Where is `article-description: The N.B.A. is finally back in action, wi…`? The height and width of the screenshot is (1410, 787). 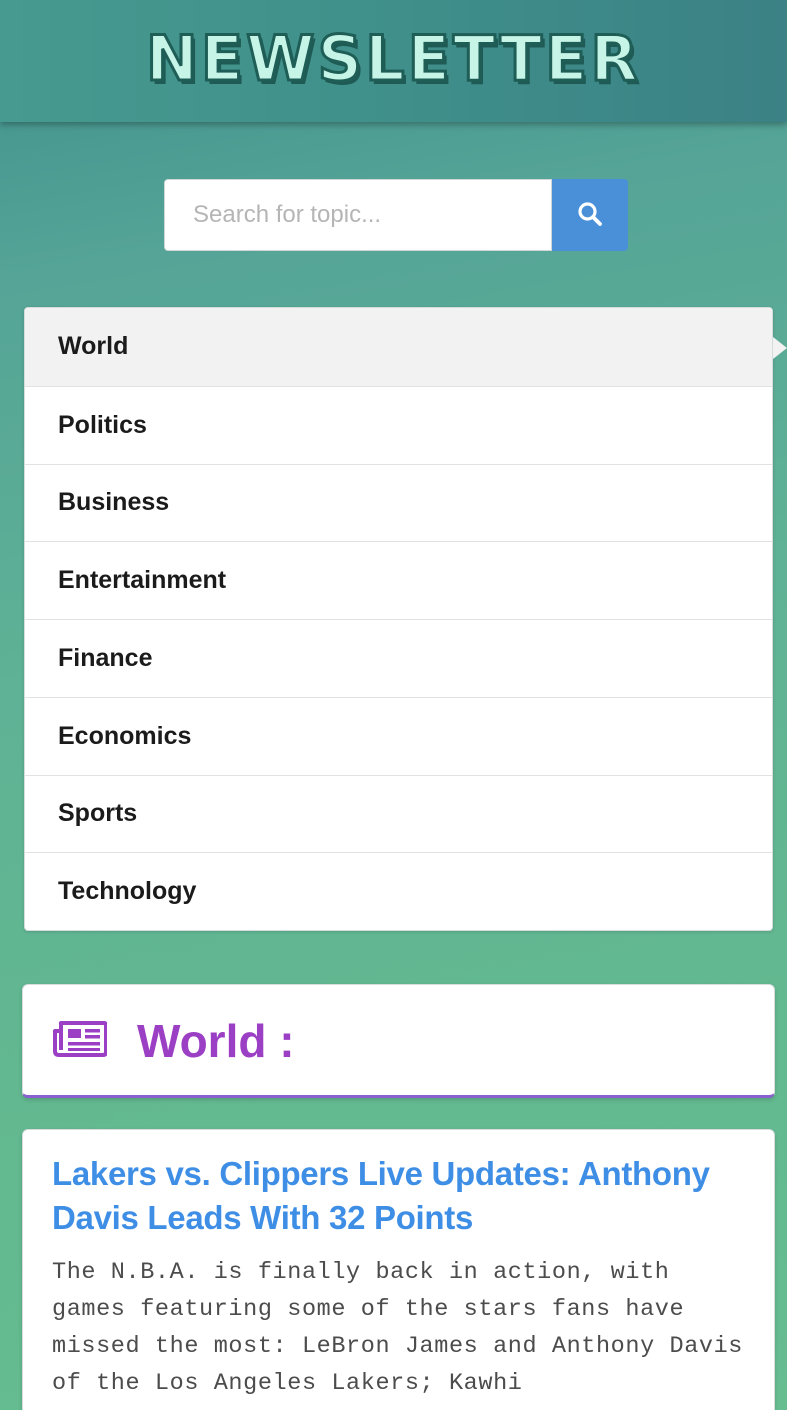
article-description: The N.B.A. is finally back in action, wi… is located at coordinates (398, 1328).